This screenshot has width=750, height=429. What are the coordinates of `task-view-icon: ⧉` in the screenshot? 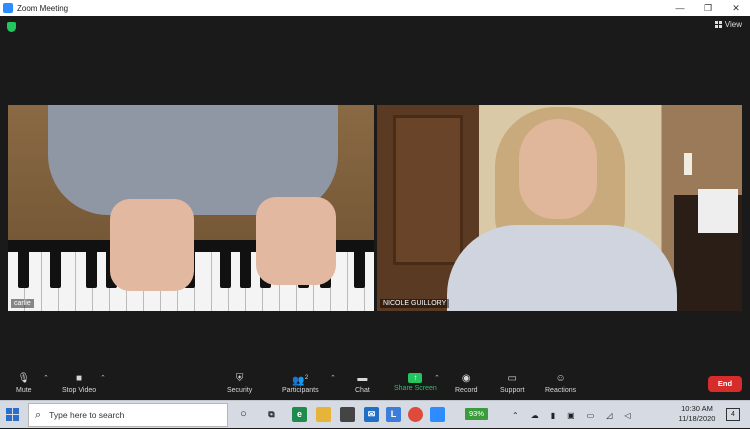 It's located at (271, 414).